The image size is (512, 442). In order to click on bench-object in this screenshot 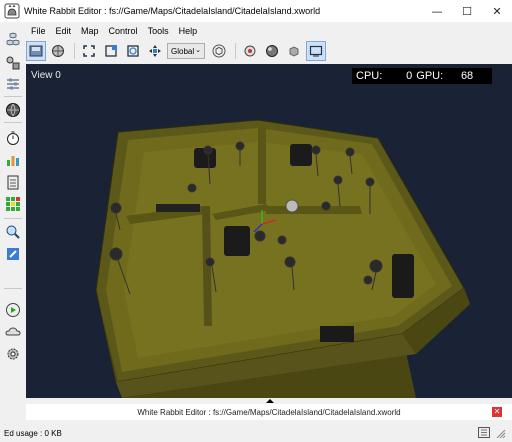, I will do `click(178, 208)`.